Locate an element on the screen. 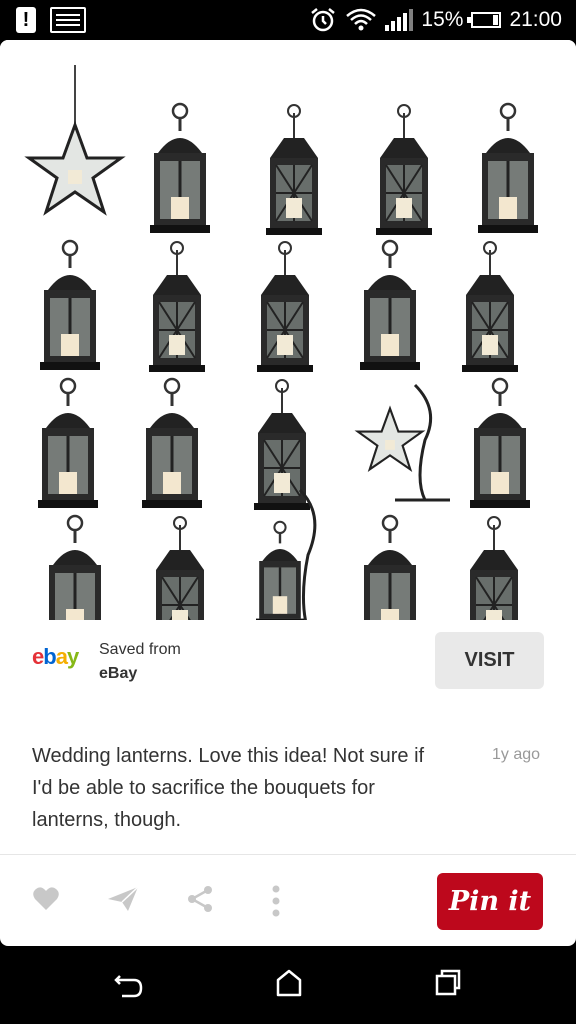 Image resolution: width=576 pixels, height=1024 pixels. send-icon is located at coordinates (123, 899).